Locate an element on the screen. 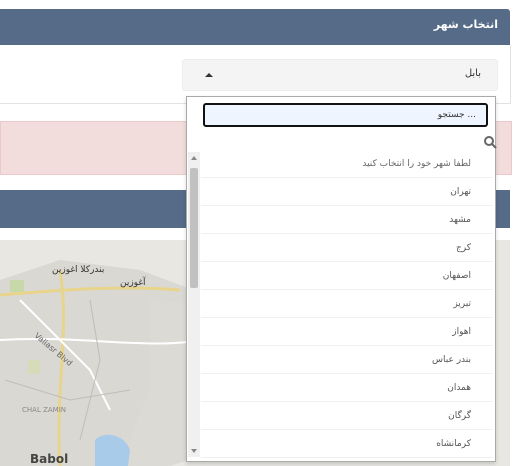 The height and width of the screenshot is (466, 528). list-item: اصفهان is located at coordinates (347, 276).